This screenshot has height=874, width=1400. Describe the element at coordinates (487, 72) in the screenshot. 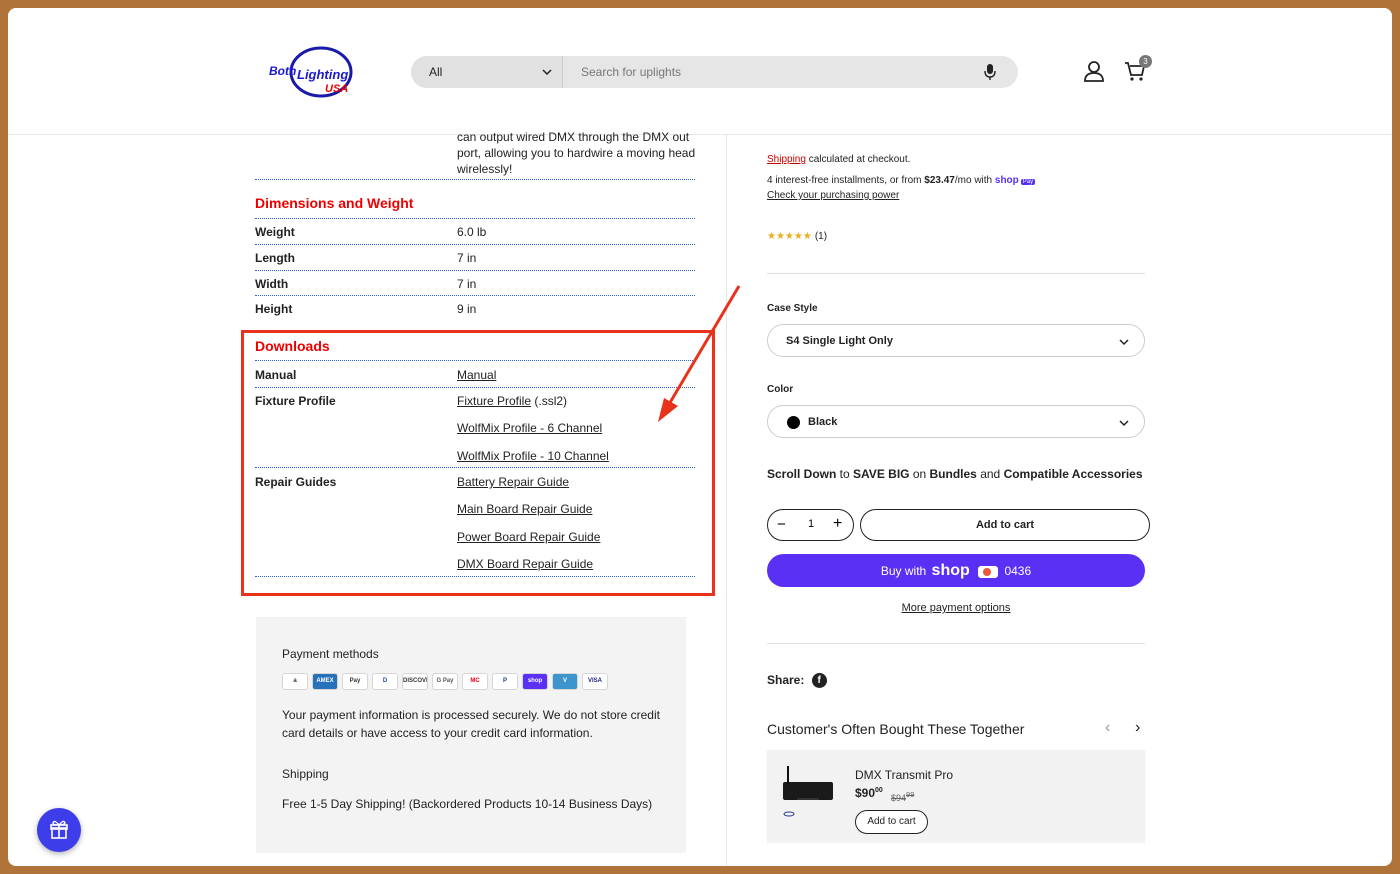

I see `category-select: All` at that location.